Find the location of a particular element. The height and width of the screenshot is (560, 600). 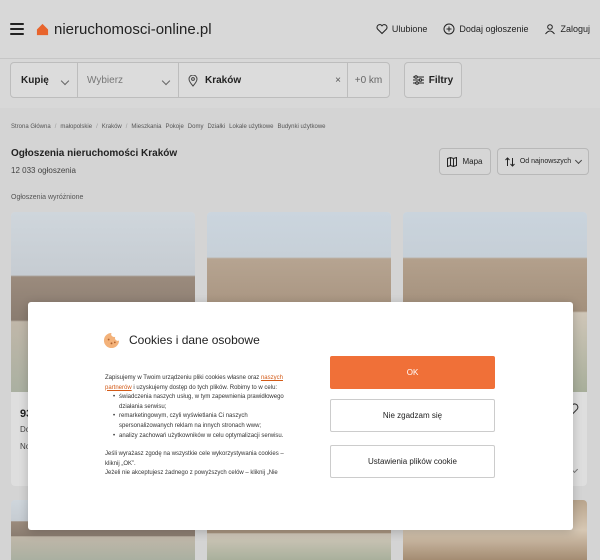

radius-select: +0 km is located at coordinates (368, 80).